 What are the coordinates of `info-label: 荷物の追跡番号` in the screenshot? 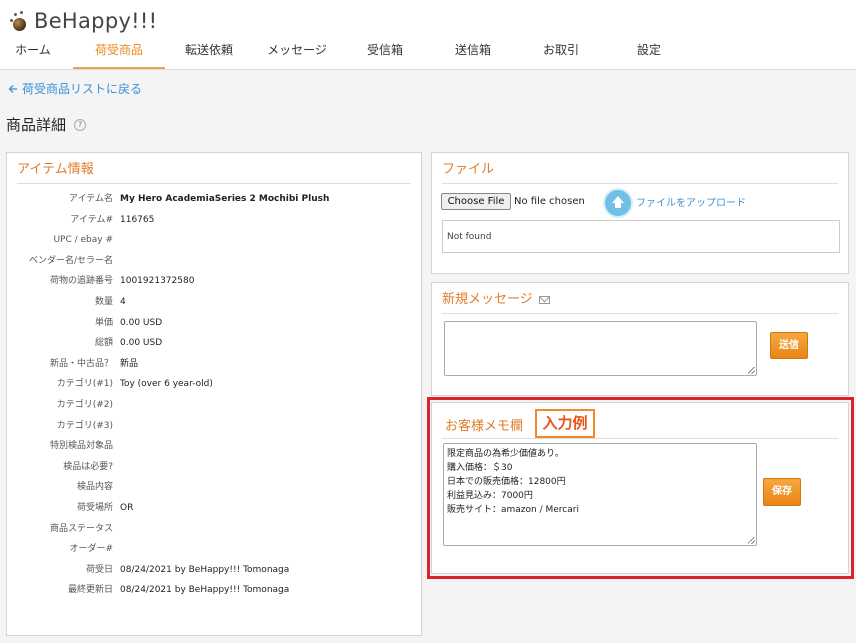 It's located at (81, 281).